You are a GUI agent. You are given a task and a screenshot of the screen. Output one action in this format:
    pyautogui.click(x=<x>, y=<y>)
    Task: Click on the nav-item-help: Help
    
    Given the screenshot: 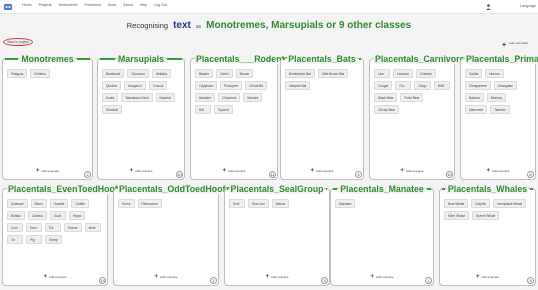 What is the action you would take?
    pyautogui.click(x=143, y=5)
    